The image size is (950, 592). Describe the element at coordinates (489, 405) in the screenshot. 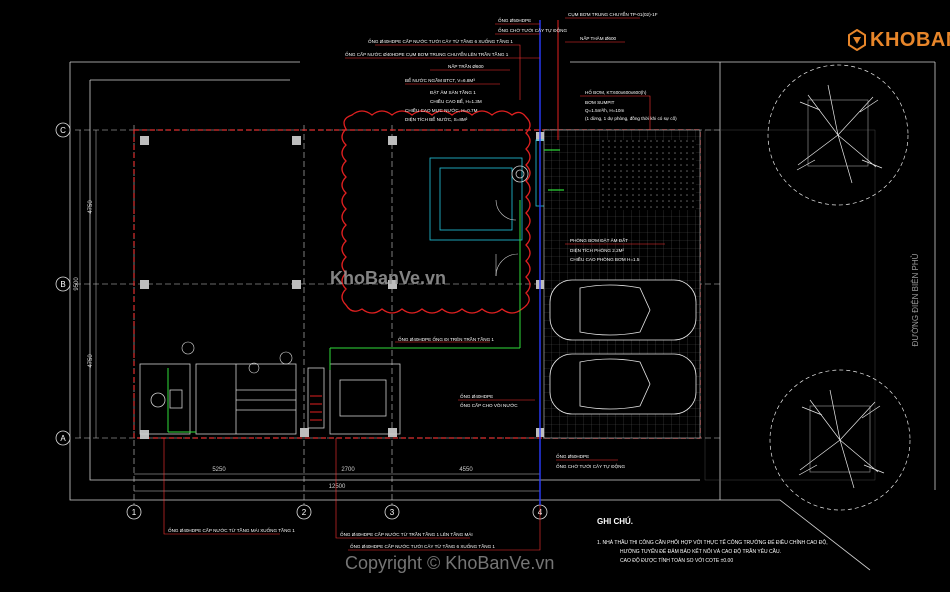

I see `note-mid3: ỐNG CẤP CHO VÒI NƯỚC` at that location.